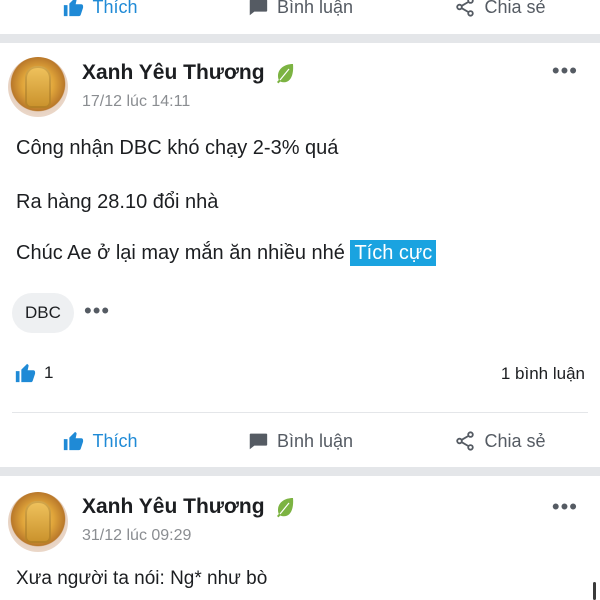 The height and width of the screenshot is (600, 600). I want to click on like-button: Thích, so click(100, 441).